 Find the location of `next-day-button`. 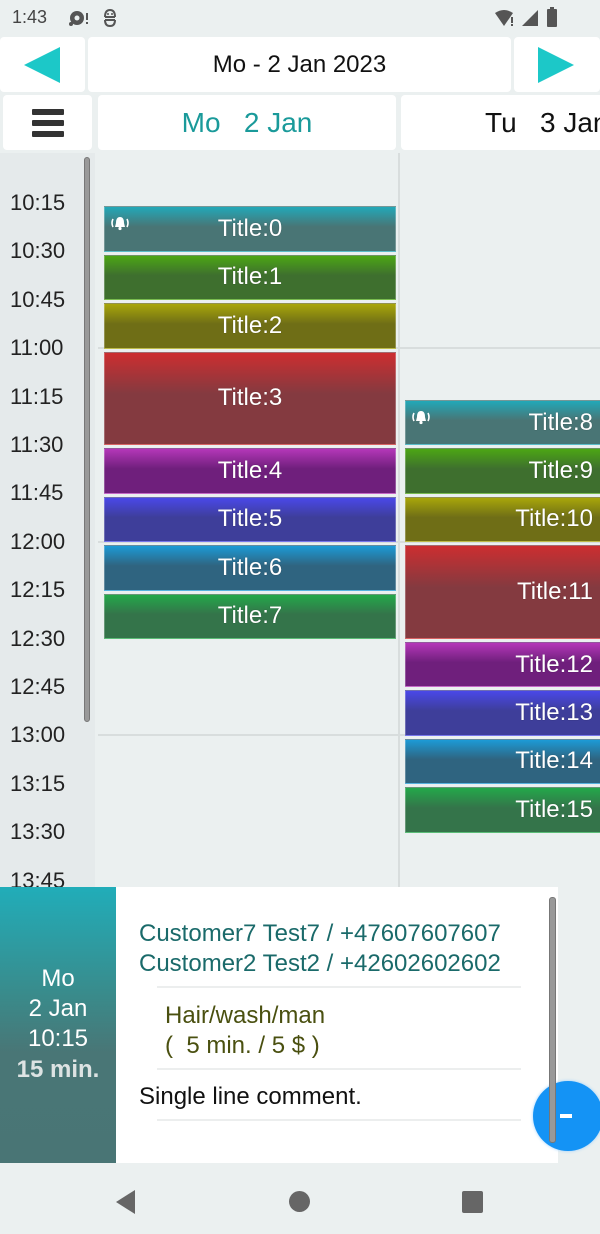

next-day-button is located at coordinates (557, 64).